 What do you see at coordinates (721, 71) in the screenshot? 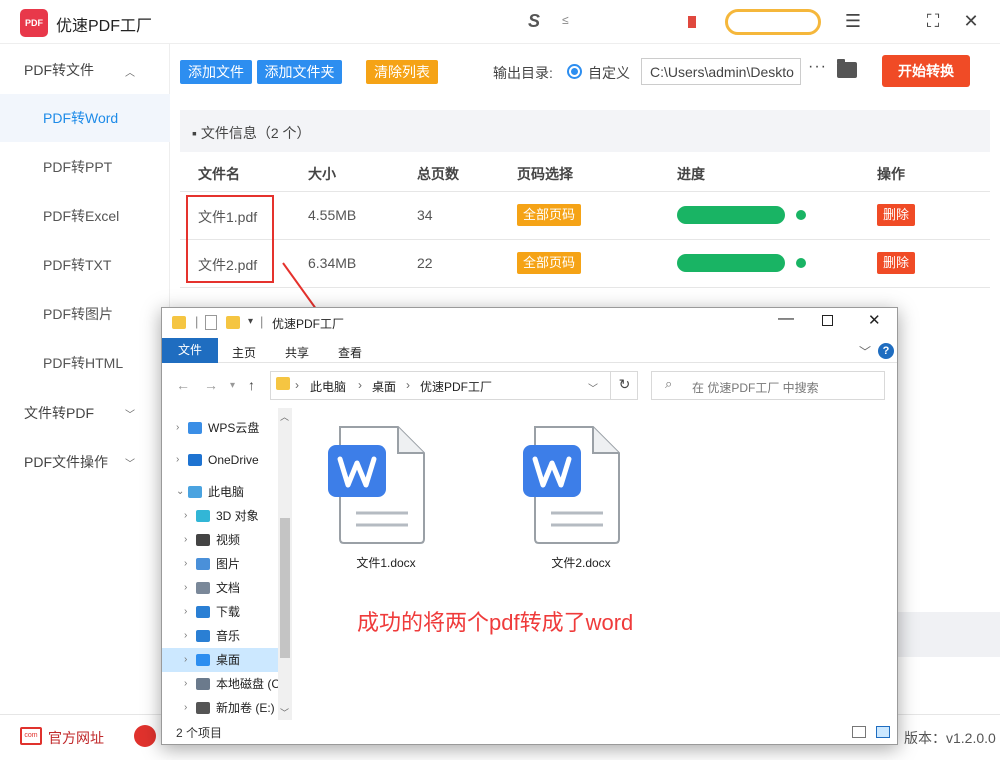
I see `output-path-input: C:\Users\admin\Deskto` at bounding box center [721, 71].